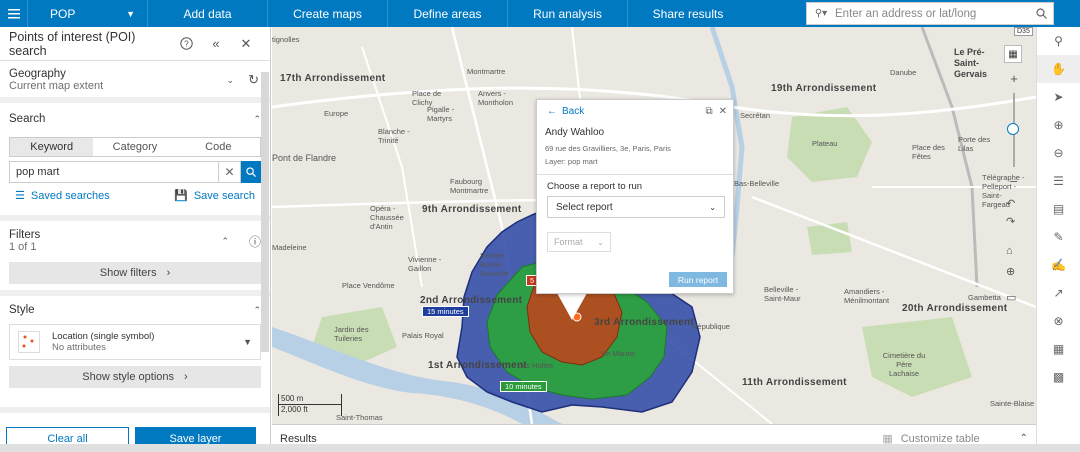 The width and height of the screenshot is (1080, 452). Describe the element at coordinates (130, 13) in the screenshot. I see `chevron-down-icon: ▼` at that location.